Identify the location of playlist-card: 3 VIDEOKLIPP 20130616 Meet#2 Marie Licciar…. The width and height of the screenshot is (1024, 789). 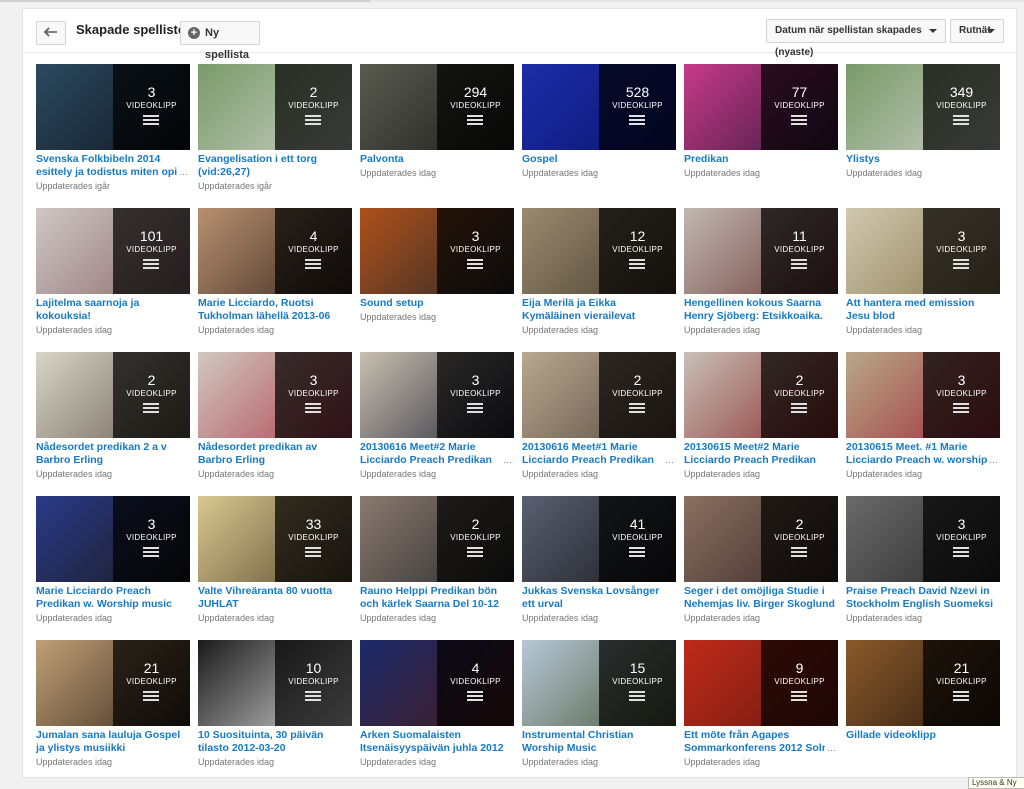
(437, 424).